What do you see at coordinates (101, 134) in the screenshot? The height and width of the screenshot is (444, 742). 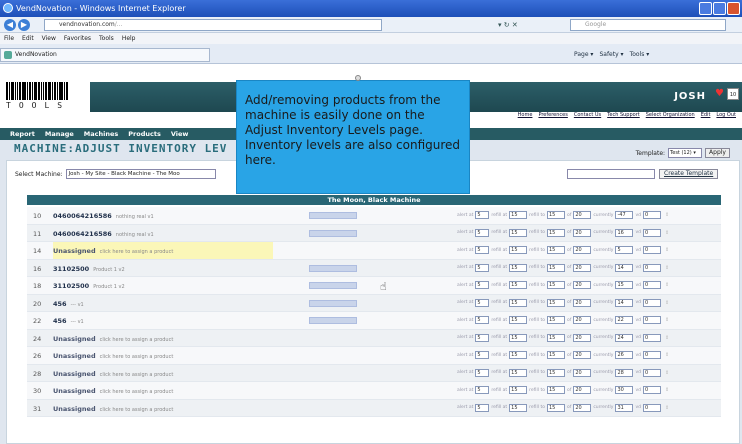 I see `nav-item: Machines` at bounding box center [101, 134].